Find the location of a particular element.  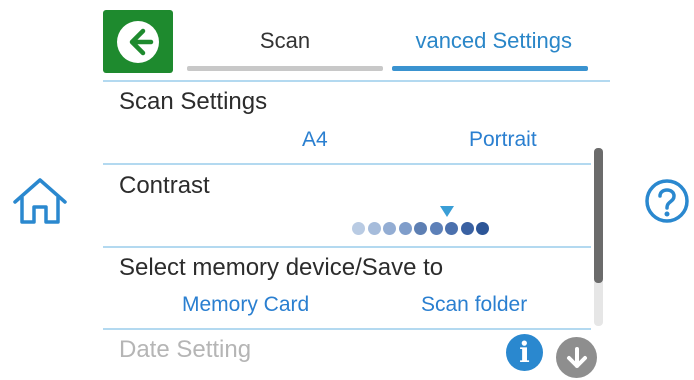

row-divider is located at coordinates (347, 329).